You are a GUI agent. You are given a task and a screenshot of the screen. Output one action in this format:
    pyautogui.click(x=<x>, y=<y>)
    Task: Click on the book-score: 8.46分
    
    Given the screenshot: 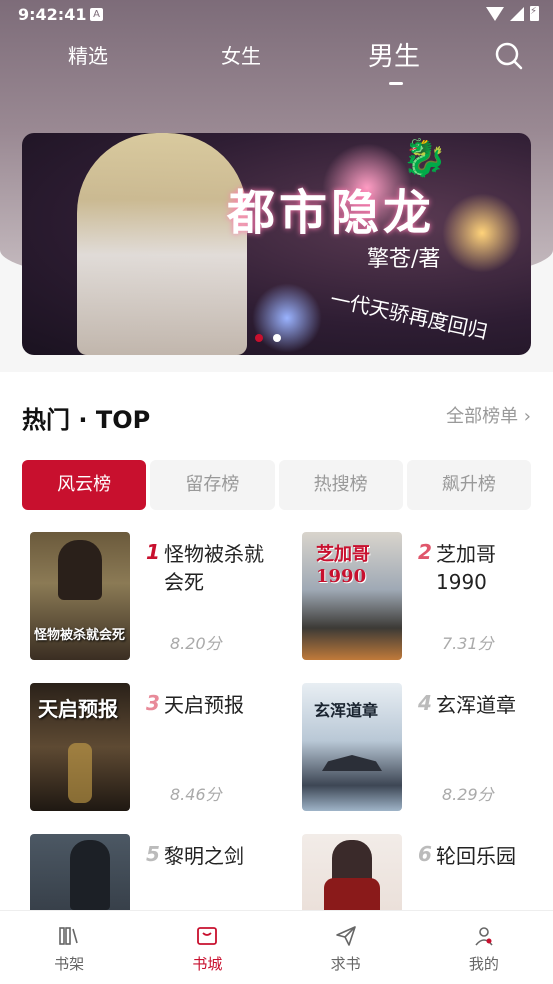 What is the action you would take?
    pyautogui.click(x=196, y=794)
    